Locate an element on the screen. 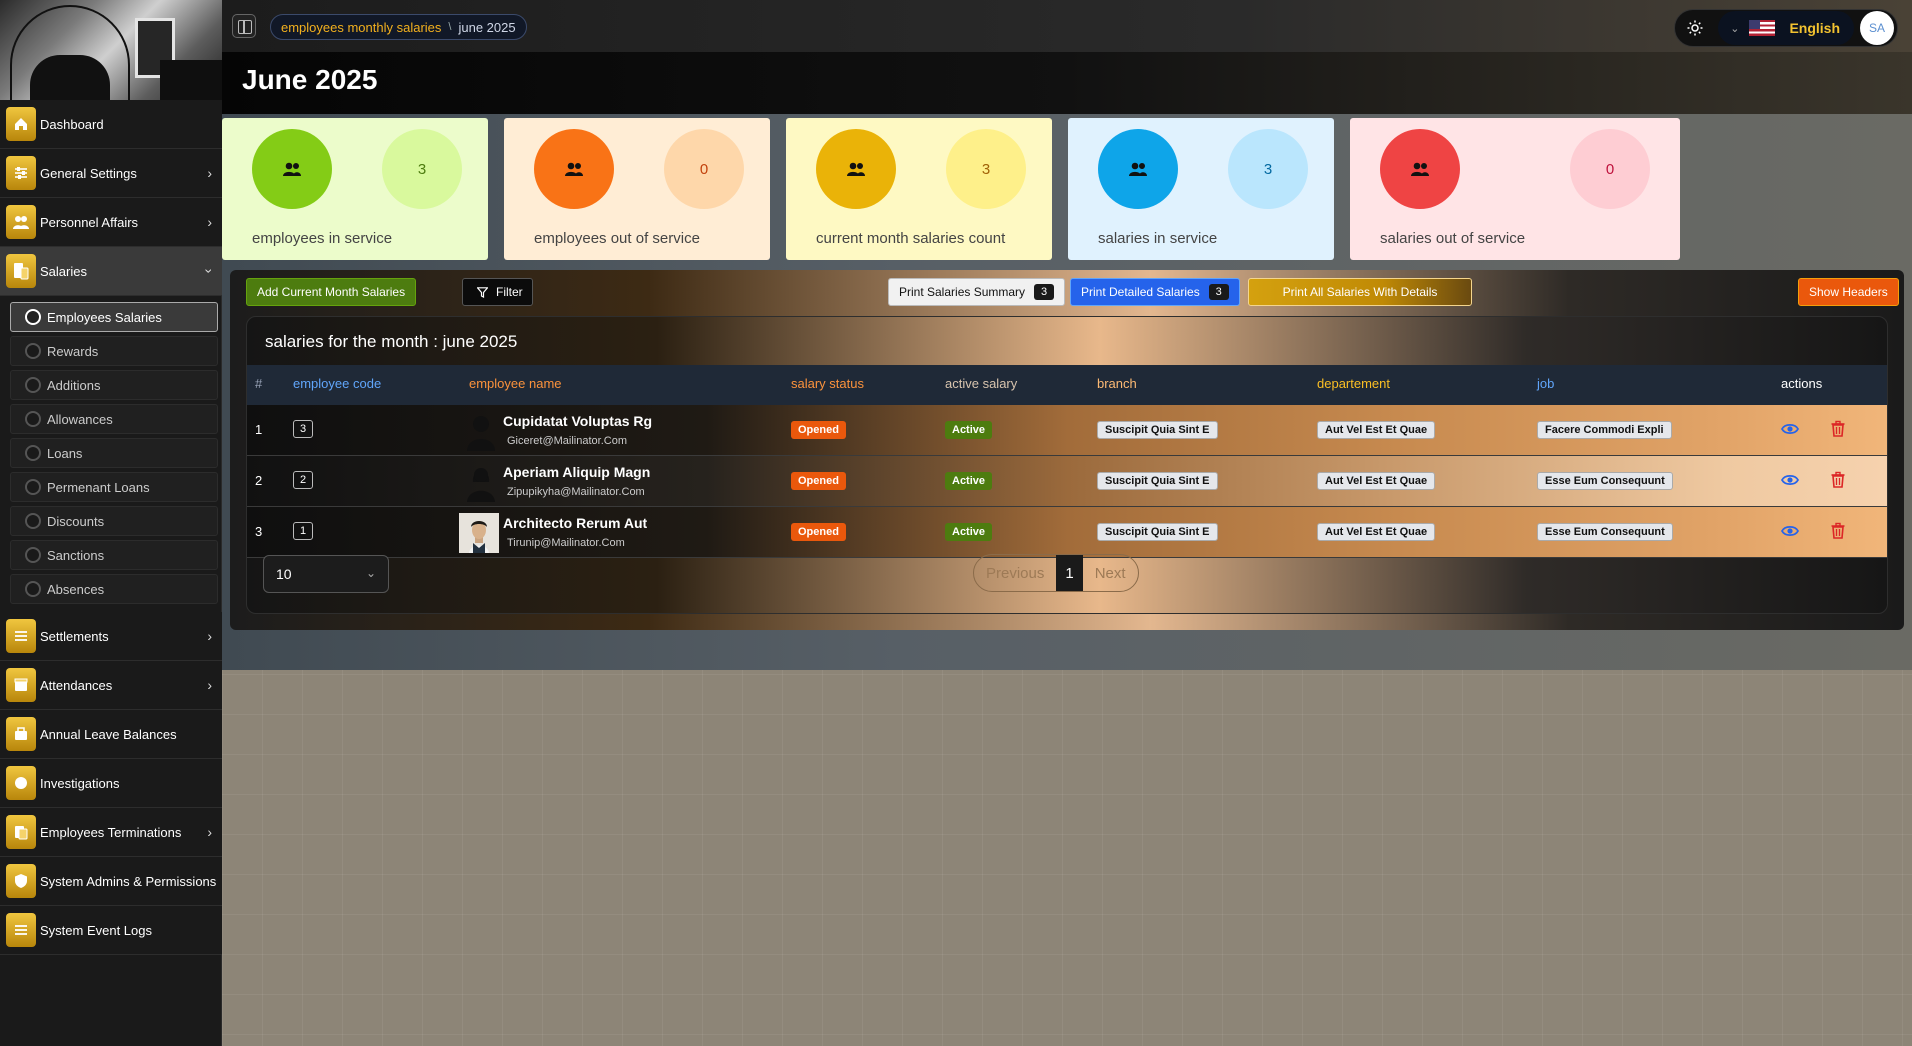 This screenshot has height=1046, width=1912. sidebar-item-system-event-logs: System Event Logs is located at coordinates (111, 930).